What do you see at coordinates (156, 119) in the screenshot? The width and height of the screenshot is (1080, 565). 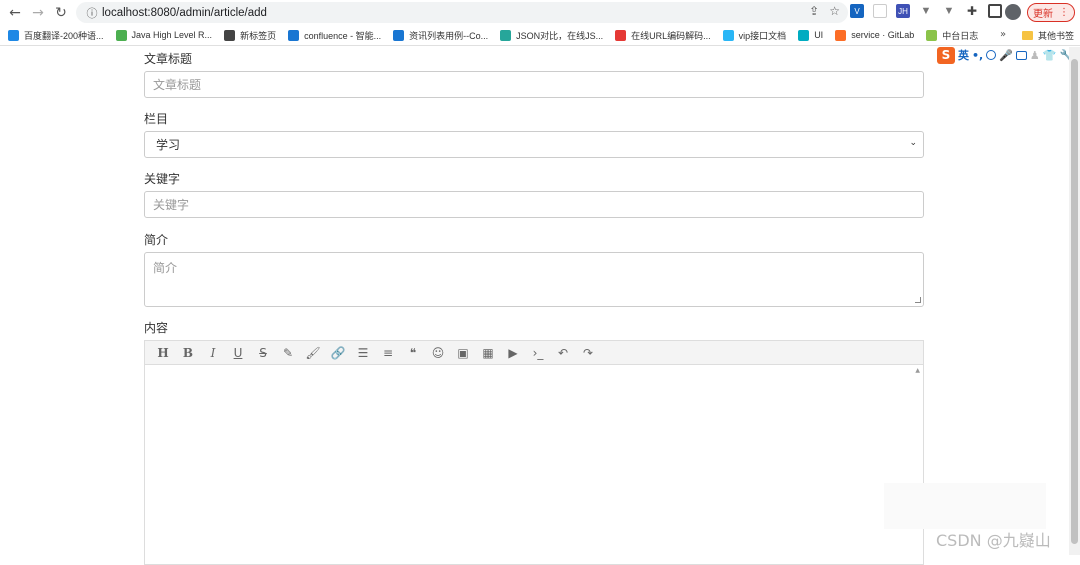 I see `column-label: 栏目` at bounding box center [156, 119].